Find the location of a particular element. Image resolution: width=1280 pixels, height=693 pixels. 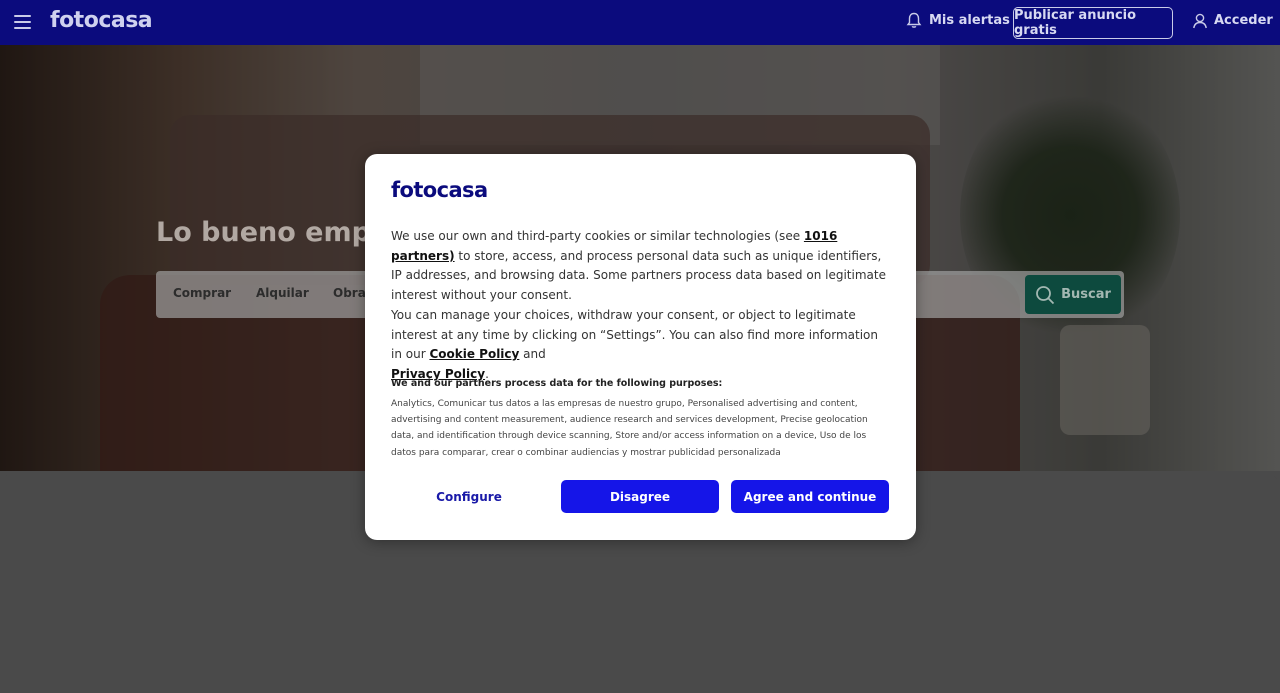

bell-icon is located at coordinates (914, 20).